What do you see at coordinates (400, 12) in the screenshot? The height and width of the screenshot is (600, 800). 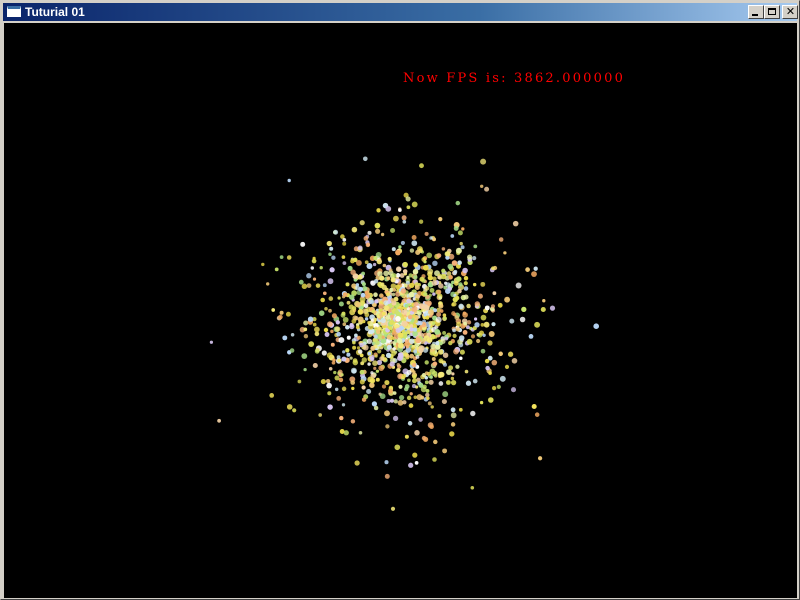 I see `title-bar: Tuturial 01 ✕` at bounding box center [400, 12].